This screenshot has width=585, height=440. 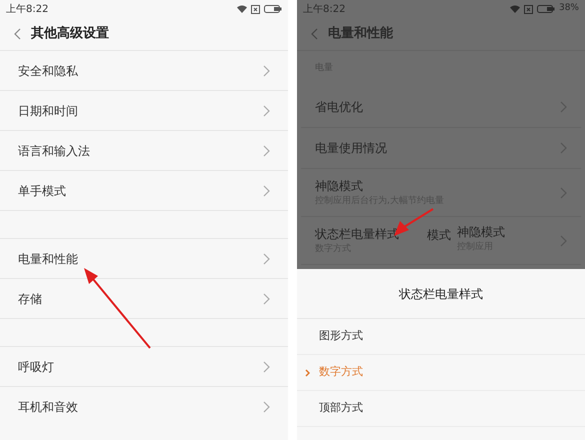 What do you see at coordinates (360, 34) in the screenshot?
I see `screen-title: 电量和性能` at bounding box center [360, 34].